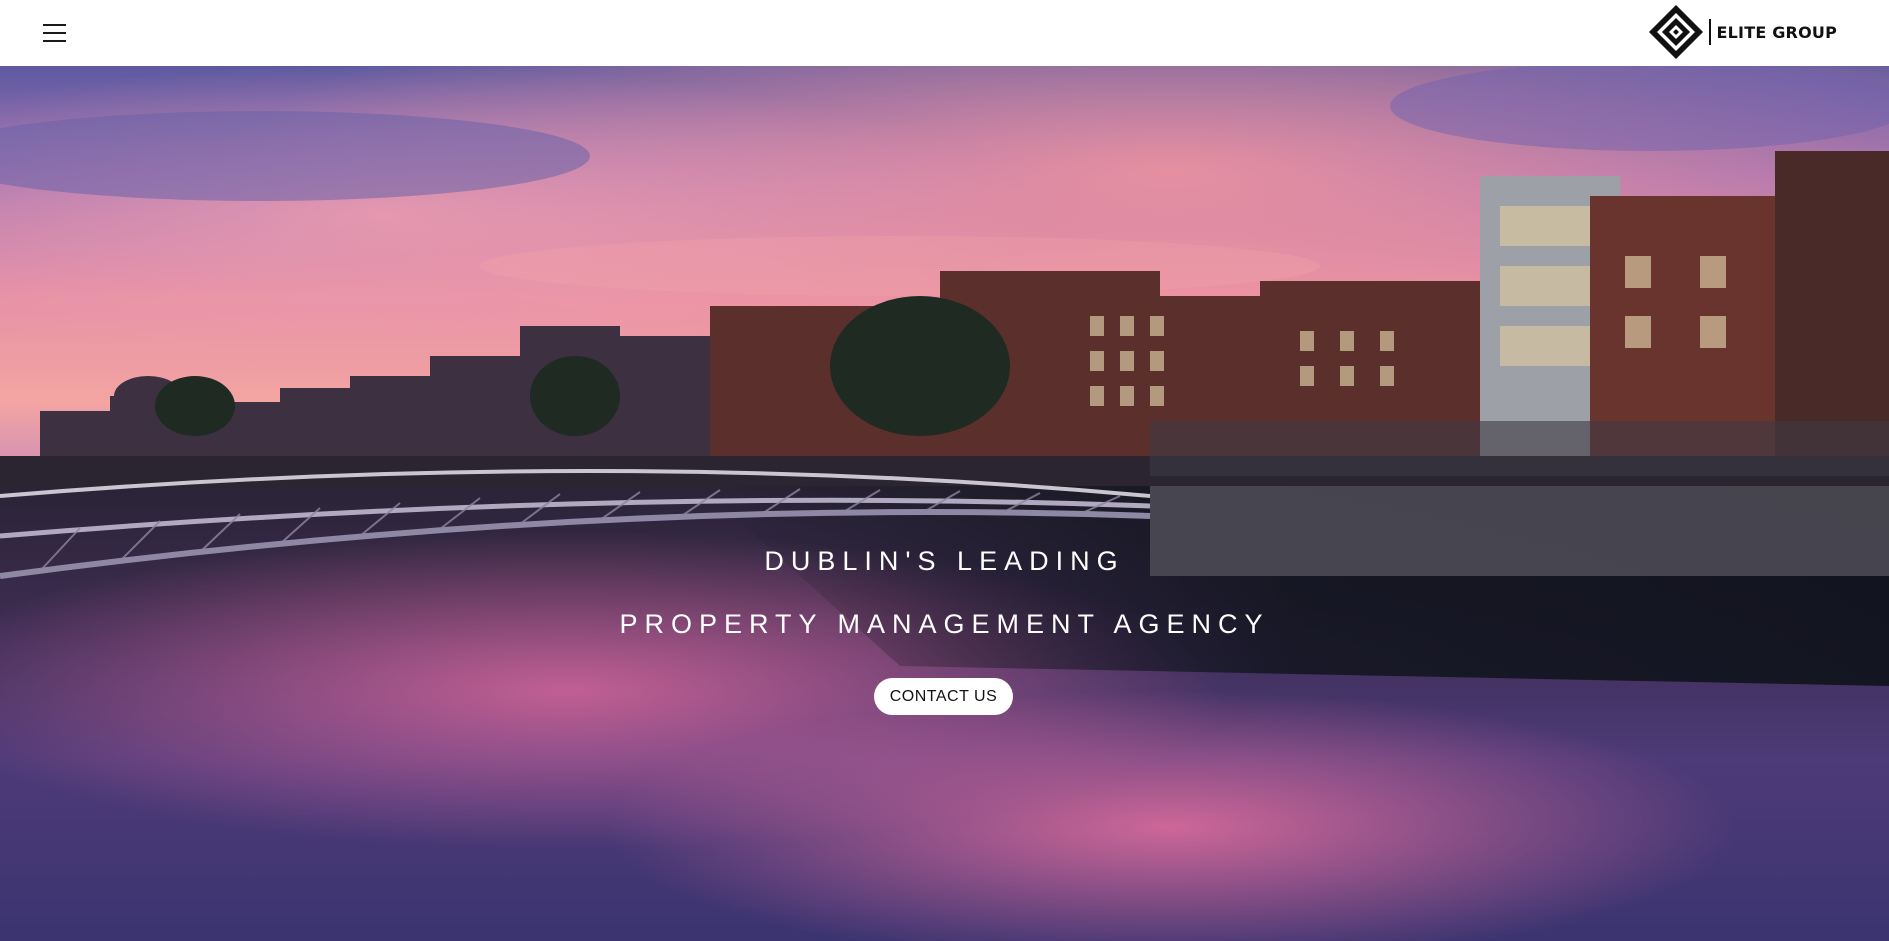  What do you see at coordinates (1709, 32) in the screenshot?
I see `brand-divider` at bounding box center [1709, 32].